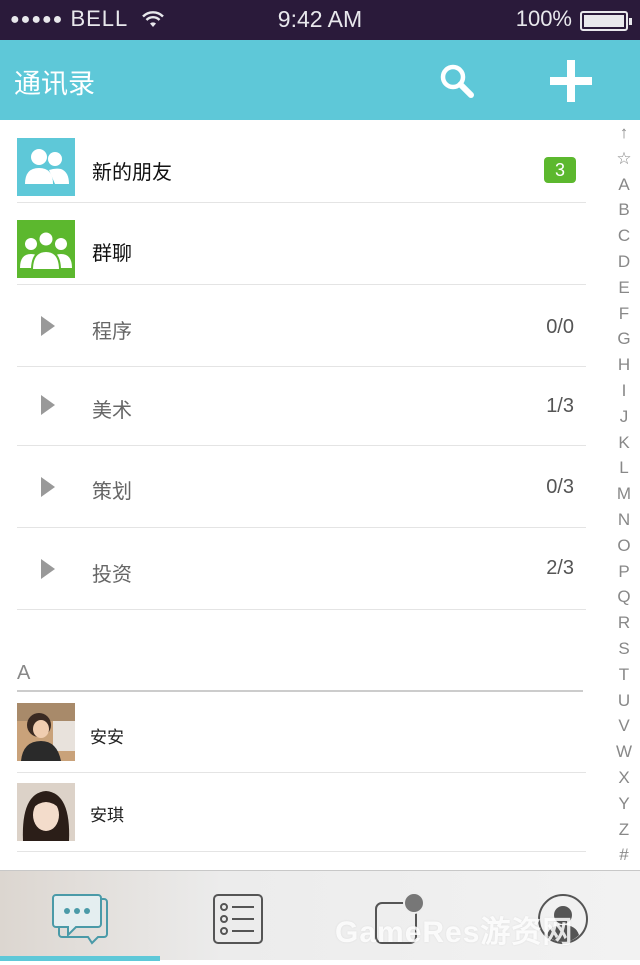  I want to click on group-name: 投资, so click(112, 574).